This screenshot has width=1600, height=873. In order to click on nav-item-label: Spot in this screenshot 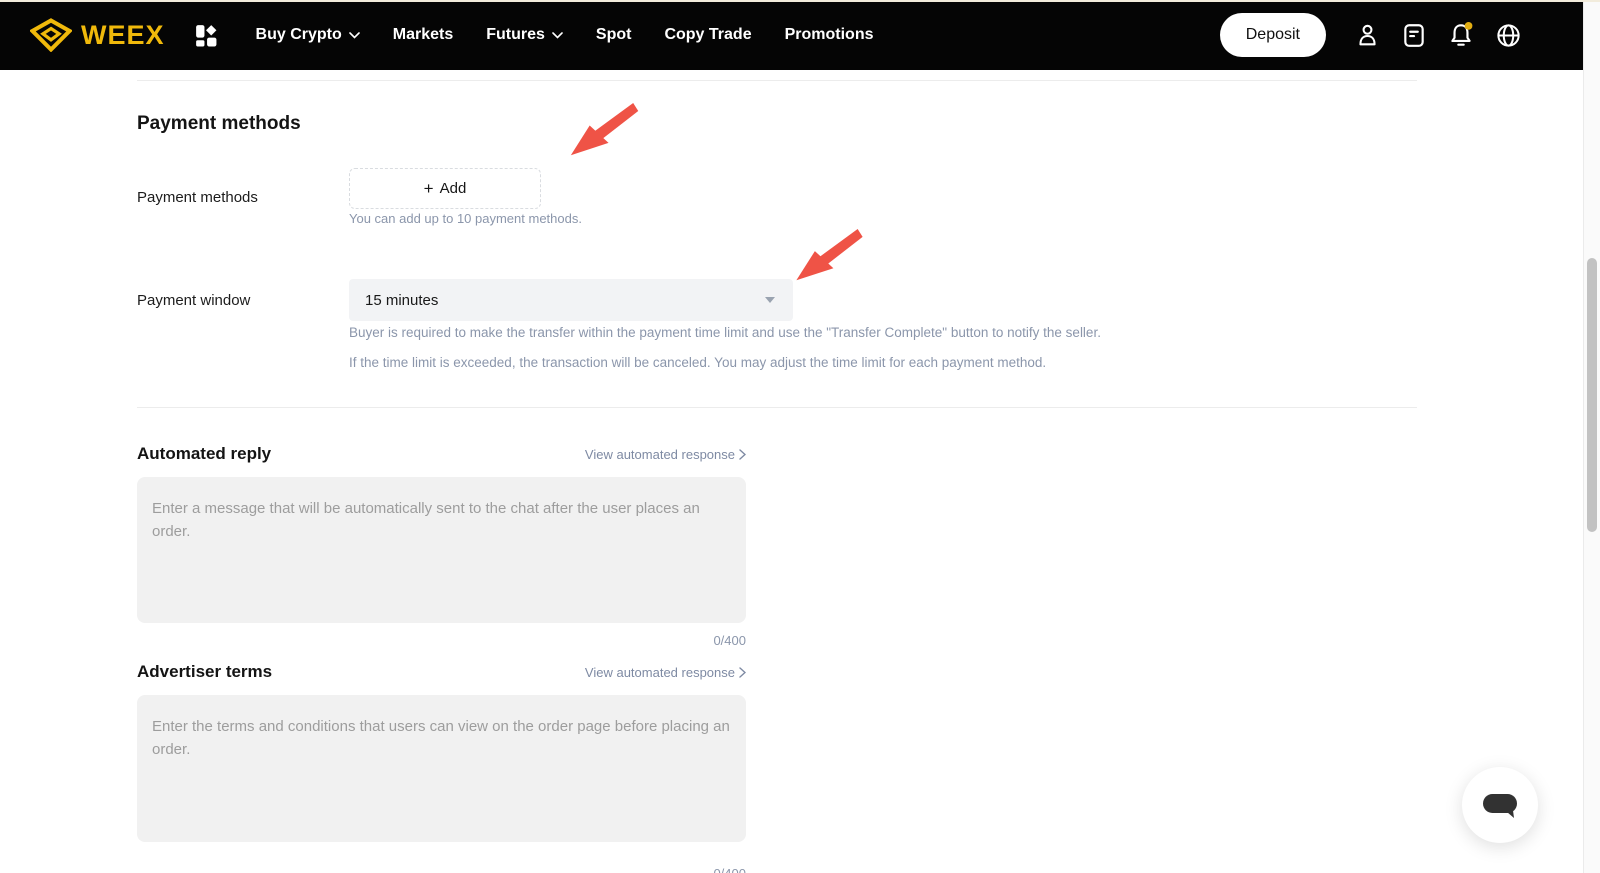, I will do `click(613, 34)`.